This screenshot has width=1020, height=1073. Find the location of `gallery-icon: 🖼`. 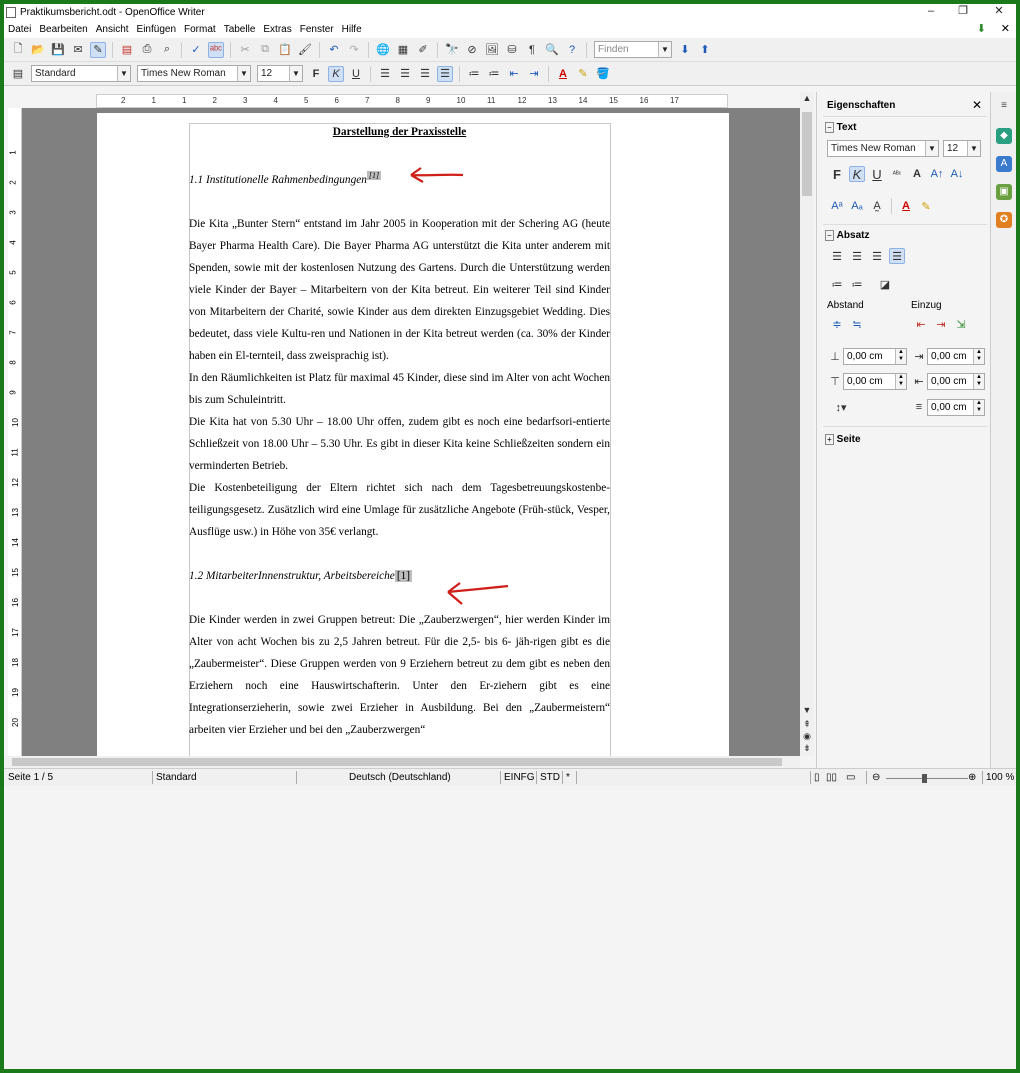

gallery-icon: 🖼 is located at coordinates (492, 50).